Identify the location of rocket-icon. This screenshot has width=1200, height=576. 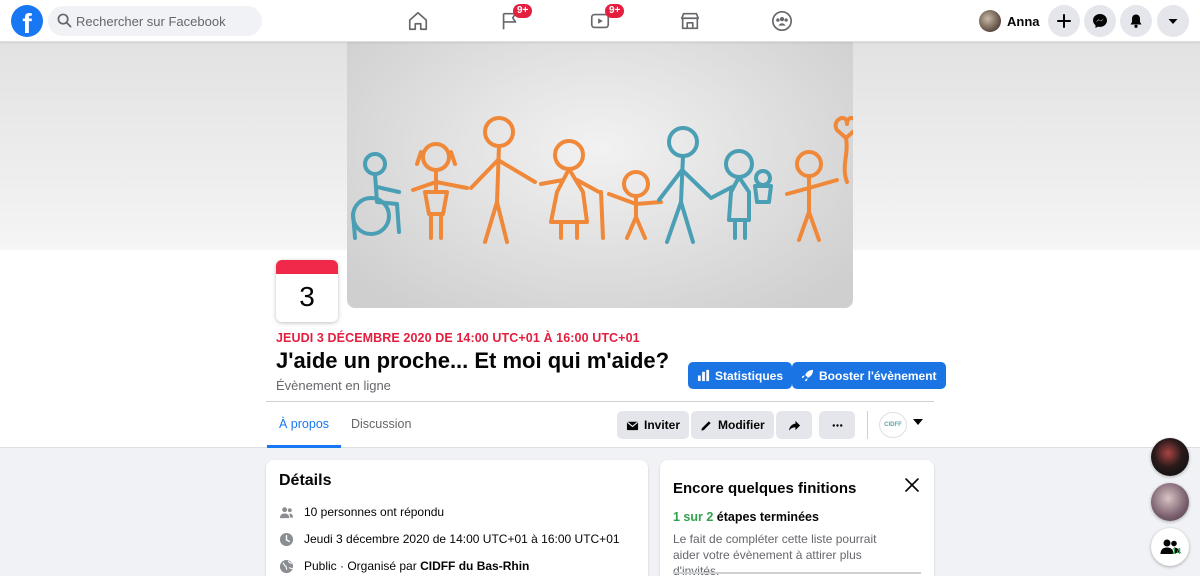
(807, 375).